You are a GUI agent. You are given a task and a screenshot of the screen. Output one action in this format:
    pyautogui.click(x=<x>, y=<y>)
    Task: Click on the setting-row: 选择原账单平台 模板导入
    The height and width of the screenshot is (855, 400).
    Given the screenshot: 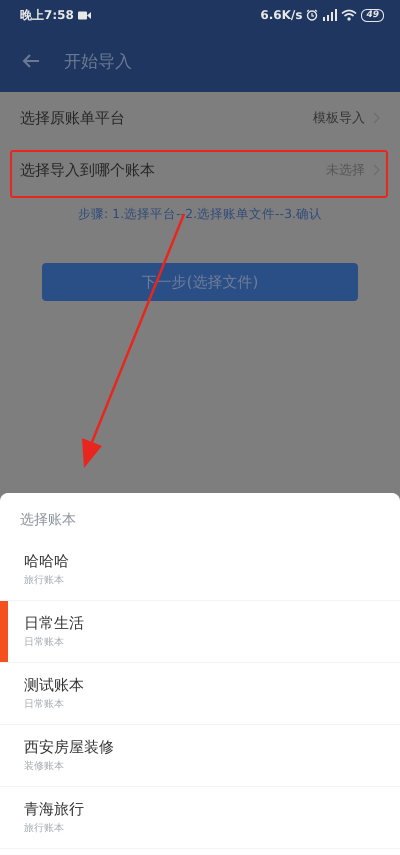 What is the action you would take?
    pyautogui.click(x=200, y=118)
    